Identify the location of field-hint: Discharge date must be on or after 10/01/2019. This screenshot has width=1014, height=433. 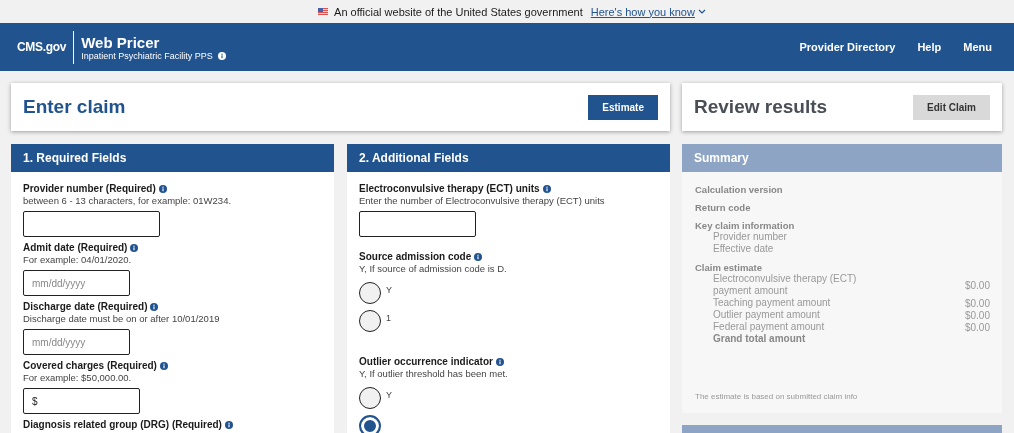
(121, 318).